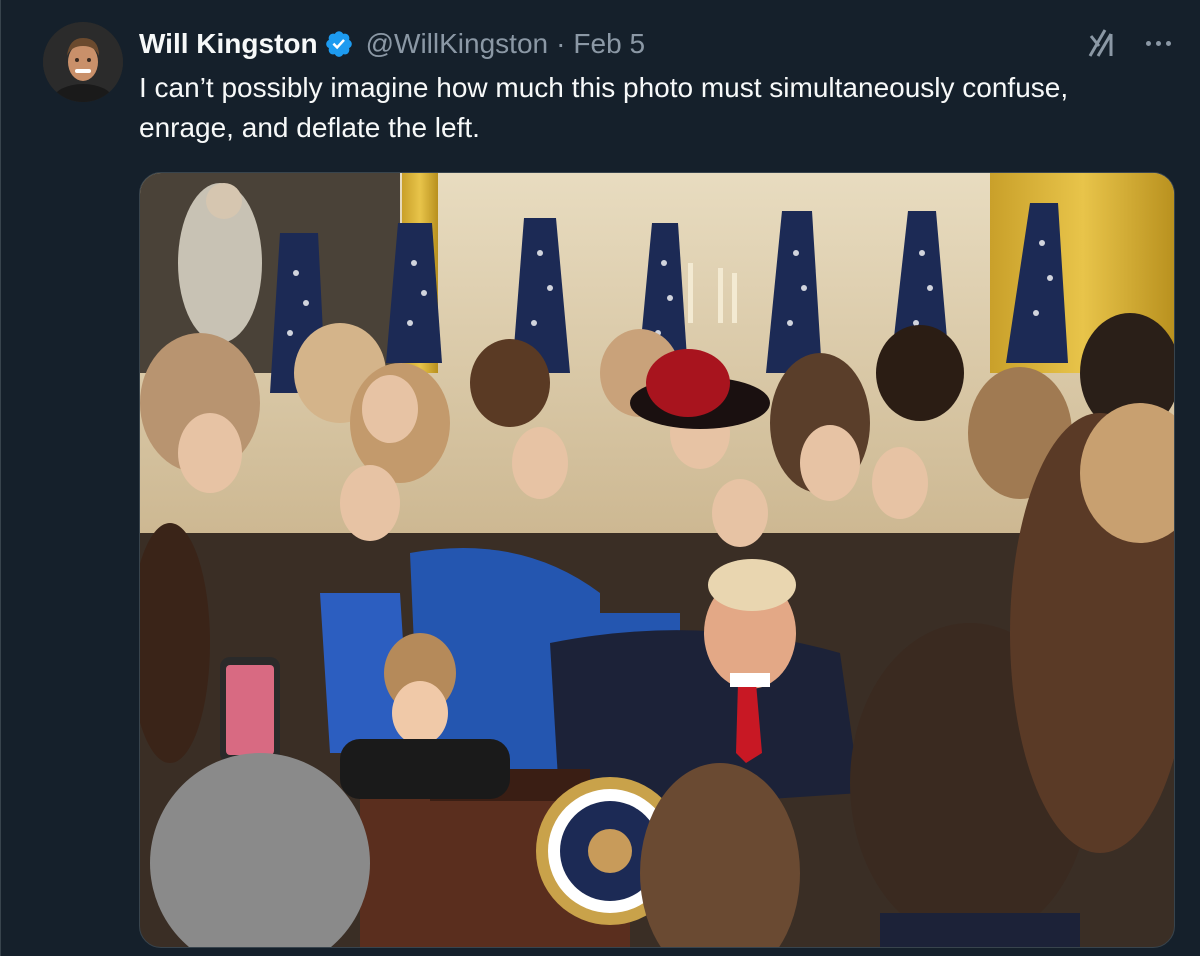  I want to click on more-options-icon, so click(1158, 43).